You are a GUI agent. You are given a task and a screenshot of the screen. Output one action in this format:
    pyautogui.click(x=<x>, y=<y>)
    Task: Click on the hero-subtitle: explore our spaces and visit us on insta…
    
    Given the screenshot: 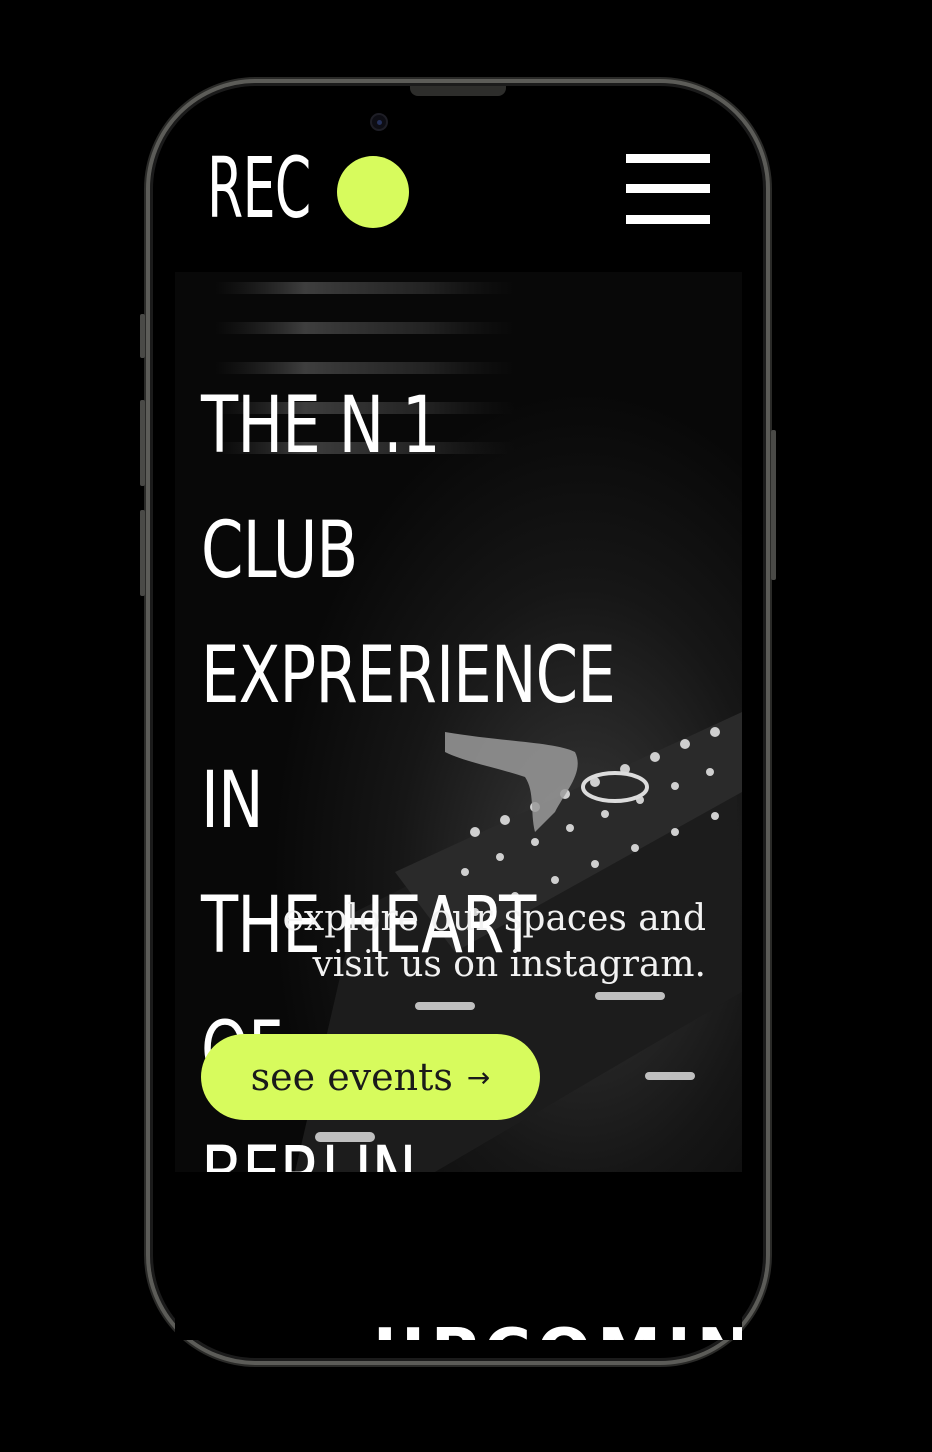 What is the action you would take?
    pyautogui.click(x=471, y=942)
    